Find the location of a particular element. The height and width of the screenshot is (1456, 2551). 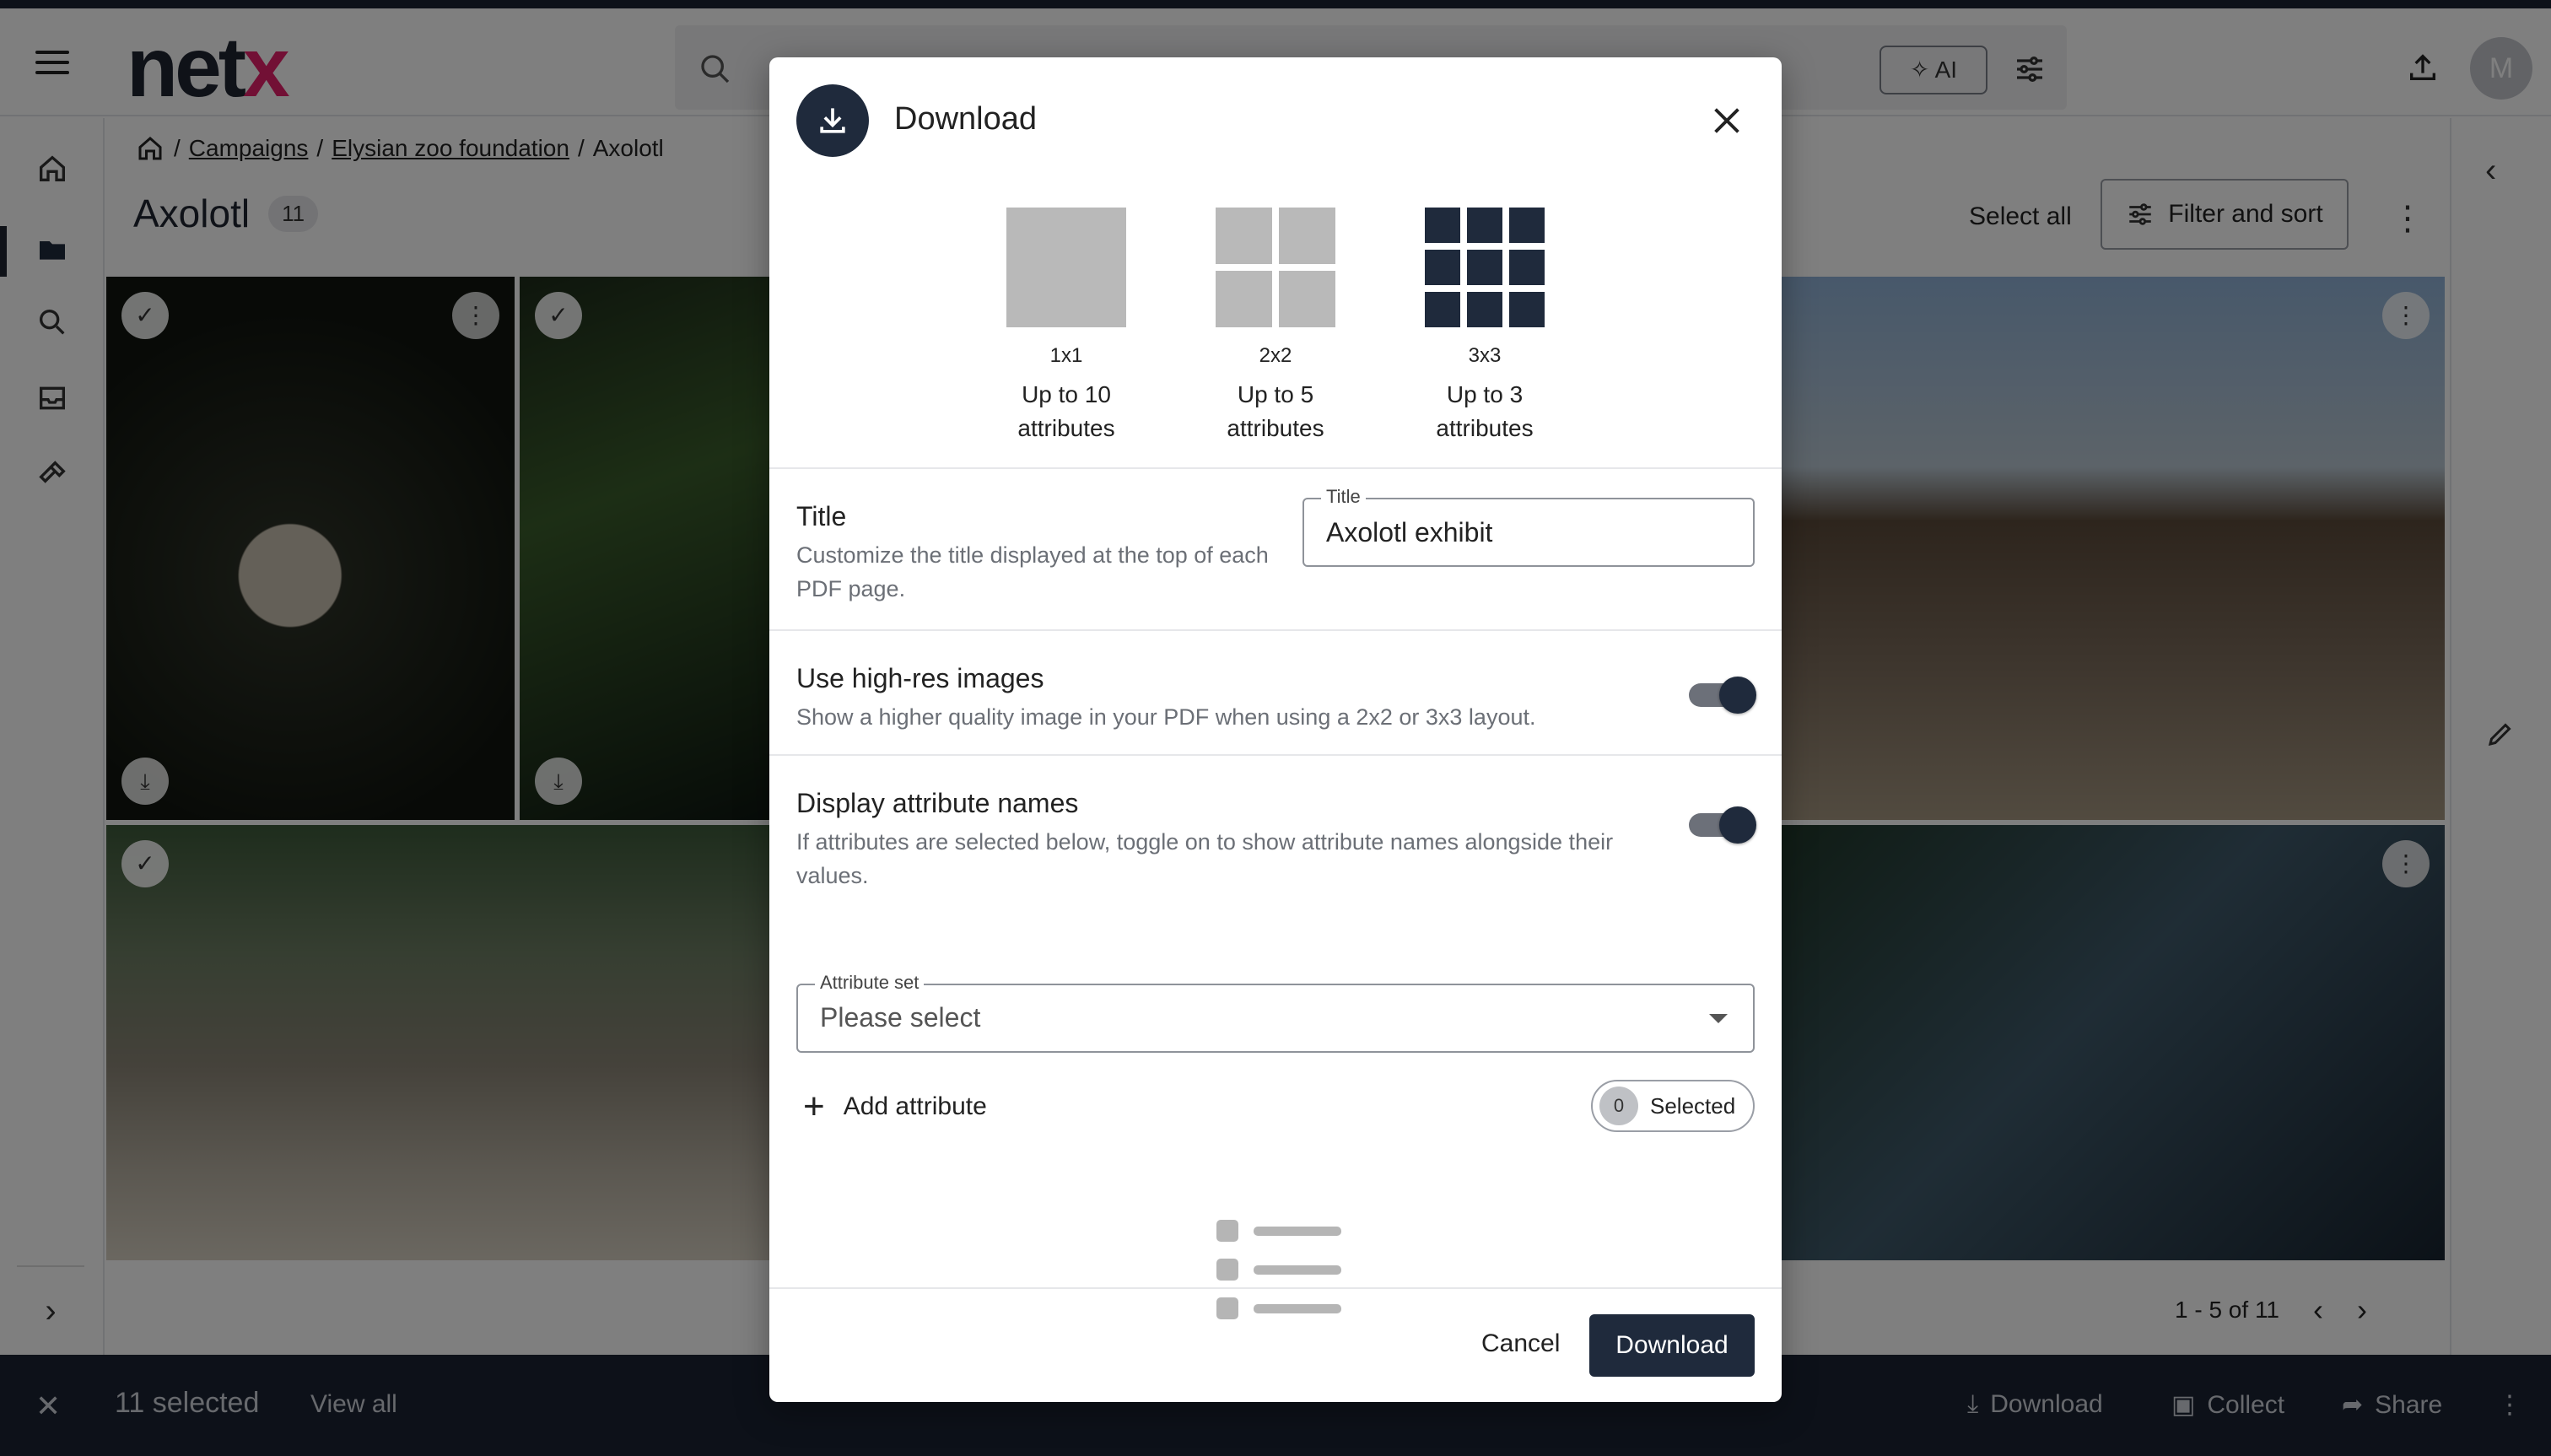

layout-1x1-preview is located at coordinates (1066, 267).